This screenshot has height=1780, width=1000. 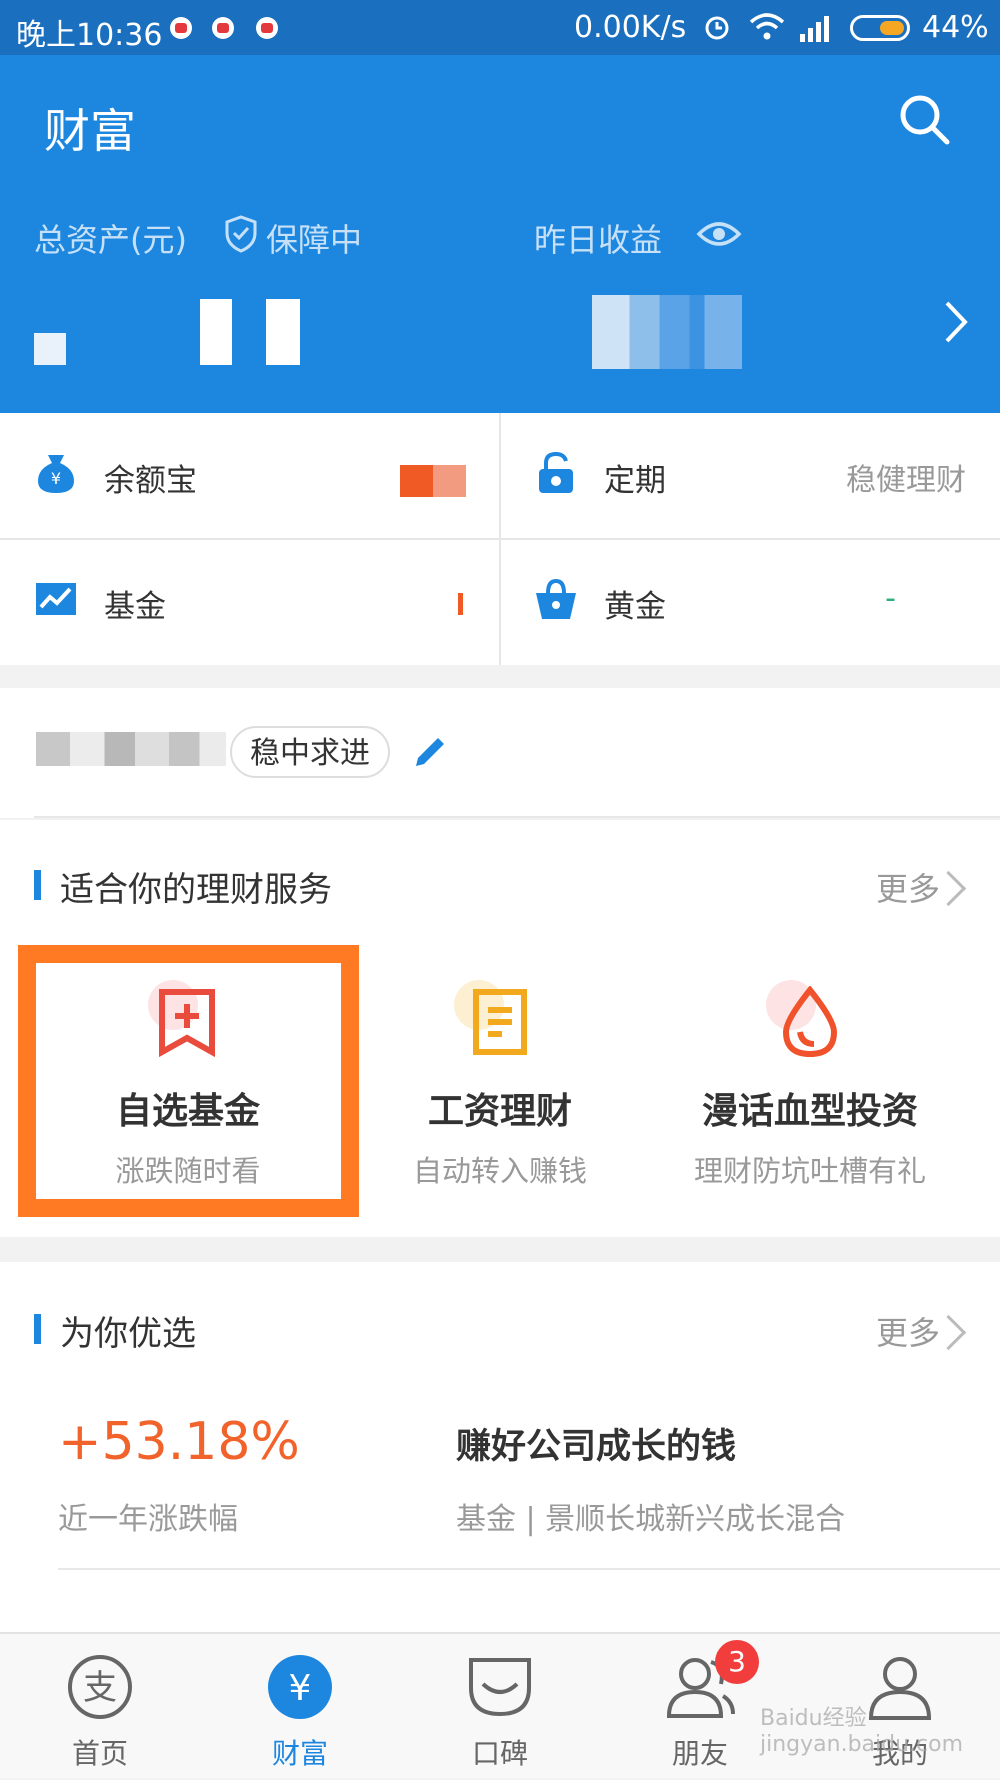 I want to click on tab-home: 支 首页, so click(x=100, y=1707).